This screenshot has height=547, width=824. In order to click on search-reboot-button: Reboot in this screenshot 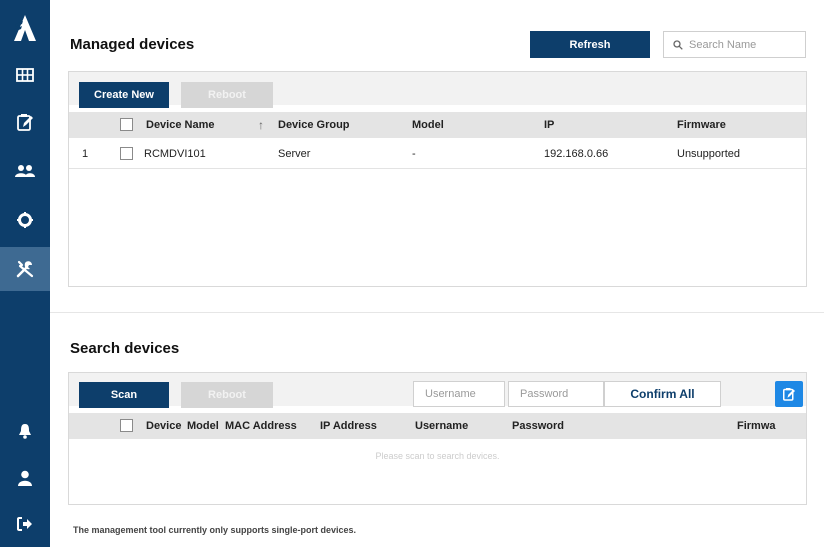, I will do `click(227, 395)`.